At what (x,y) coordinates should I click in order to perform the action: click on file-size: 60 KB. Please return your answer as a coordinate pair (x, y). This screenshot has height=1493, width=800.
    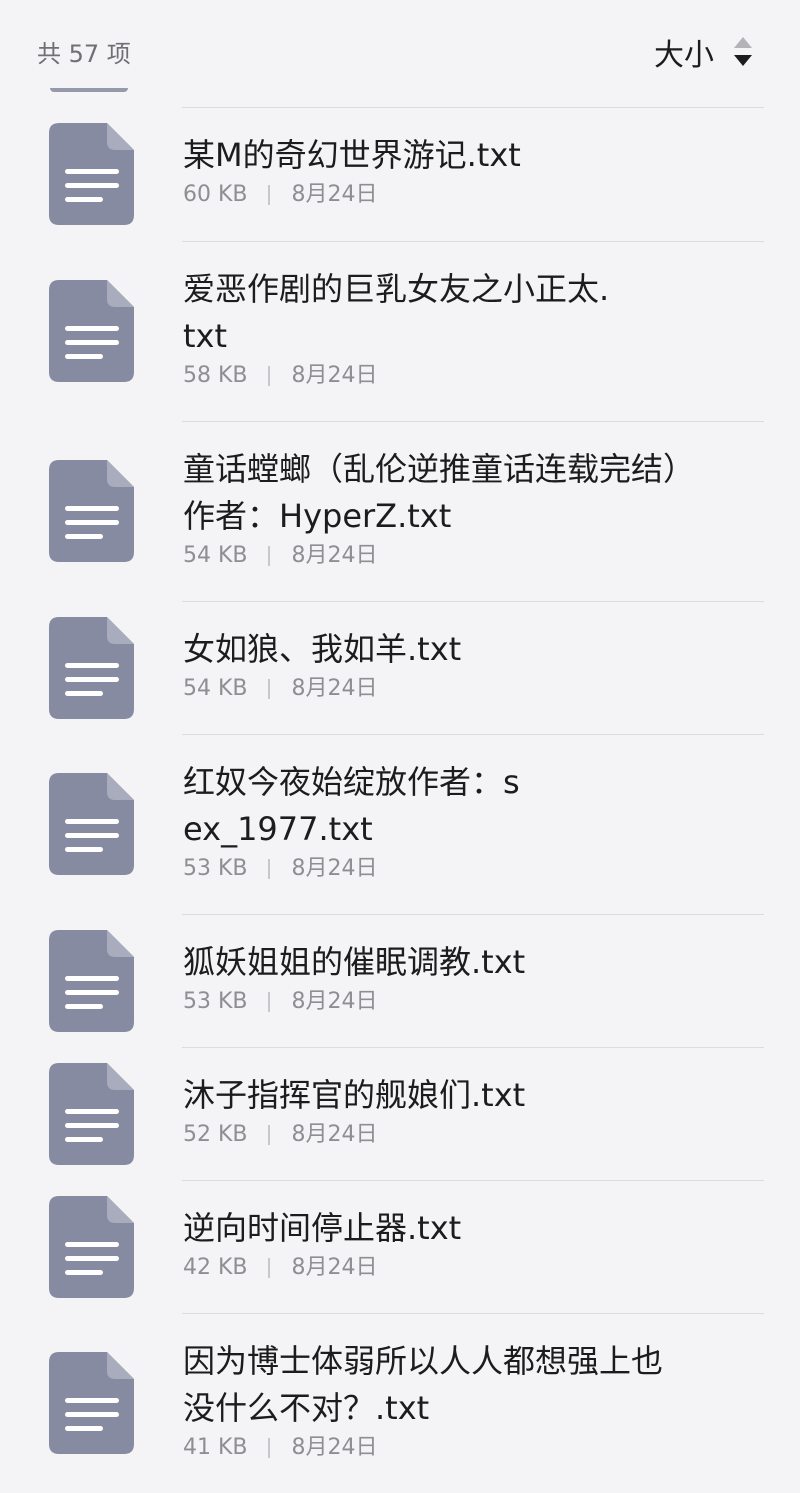
    Looking at the image, I should click on (215, 194).